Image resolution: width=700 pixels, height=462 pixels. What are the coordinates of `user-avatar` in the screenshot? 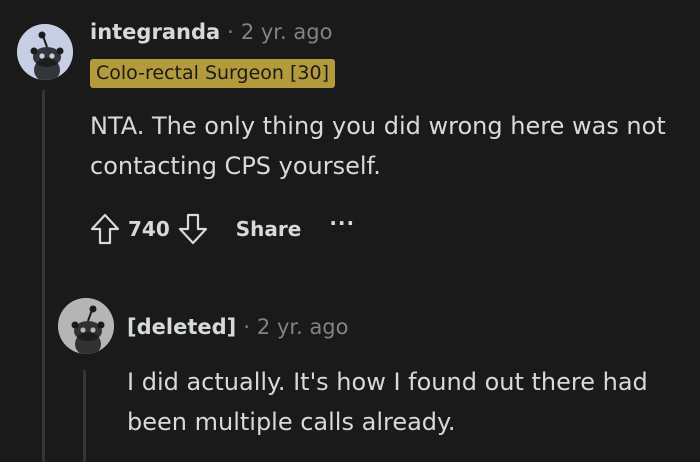 It's located at (45, 52).